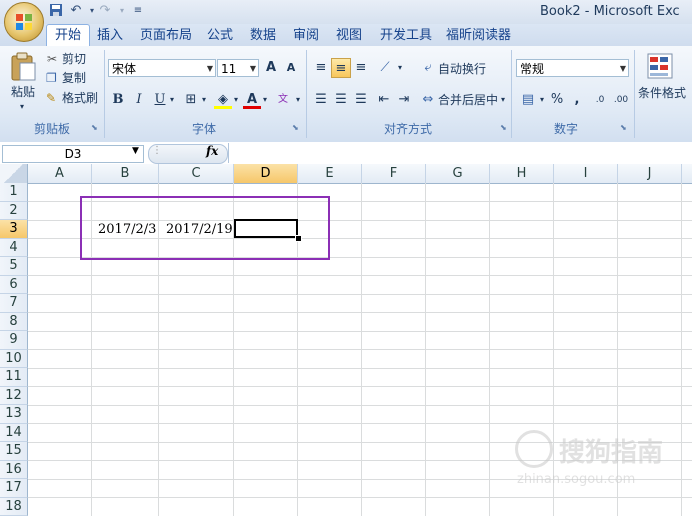  I want to click on underline-dropdown-icon: ▾, so click(172, 100).